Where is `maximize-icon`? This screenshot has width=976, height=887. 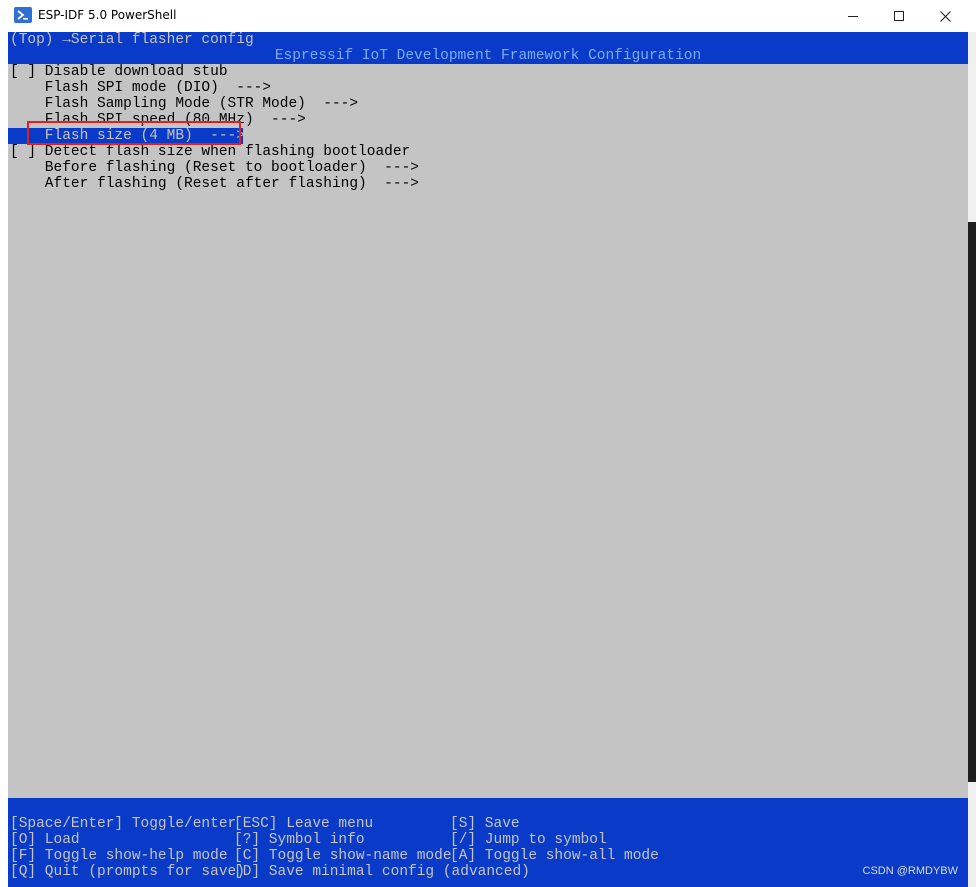
maximize-icon is located at coordinates (899, 16).